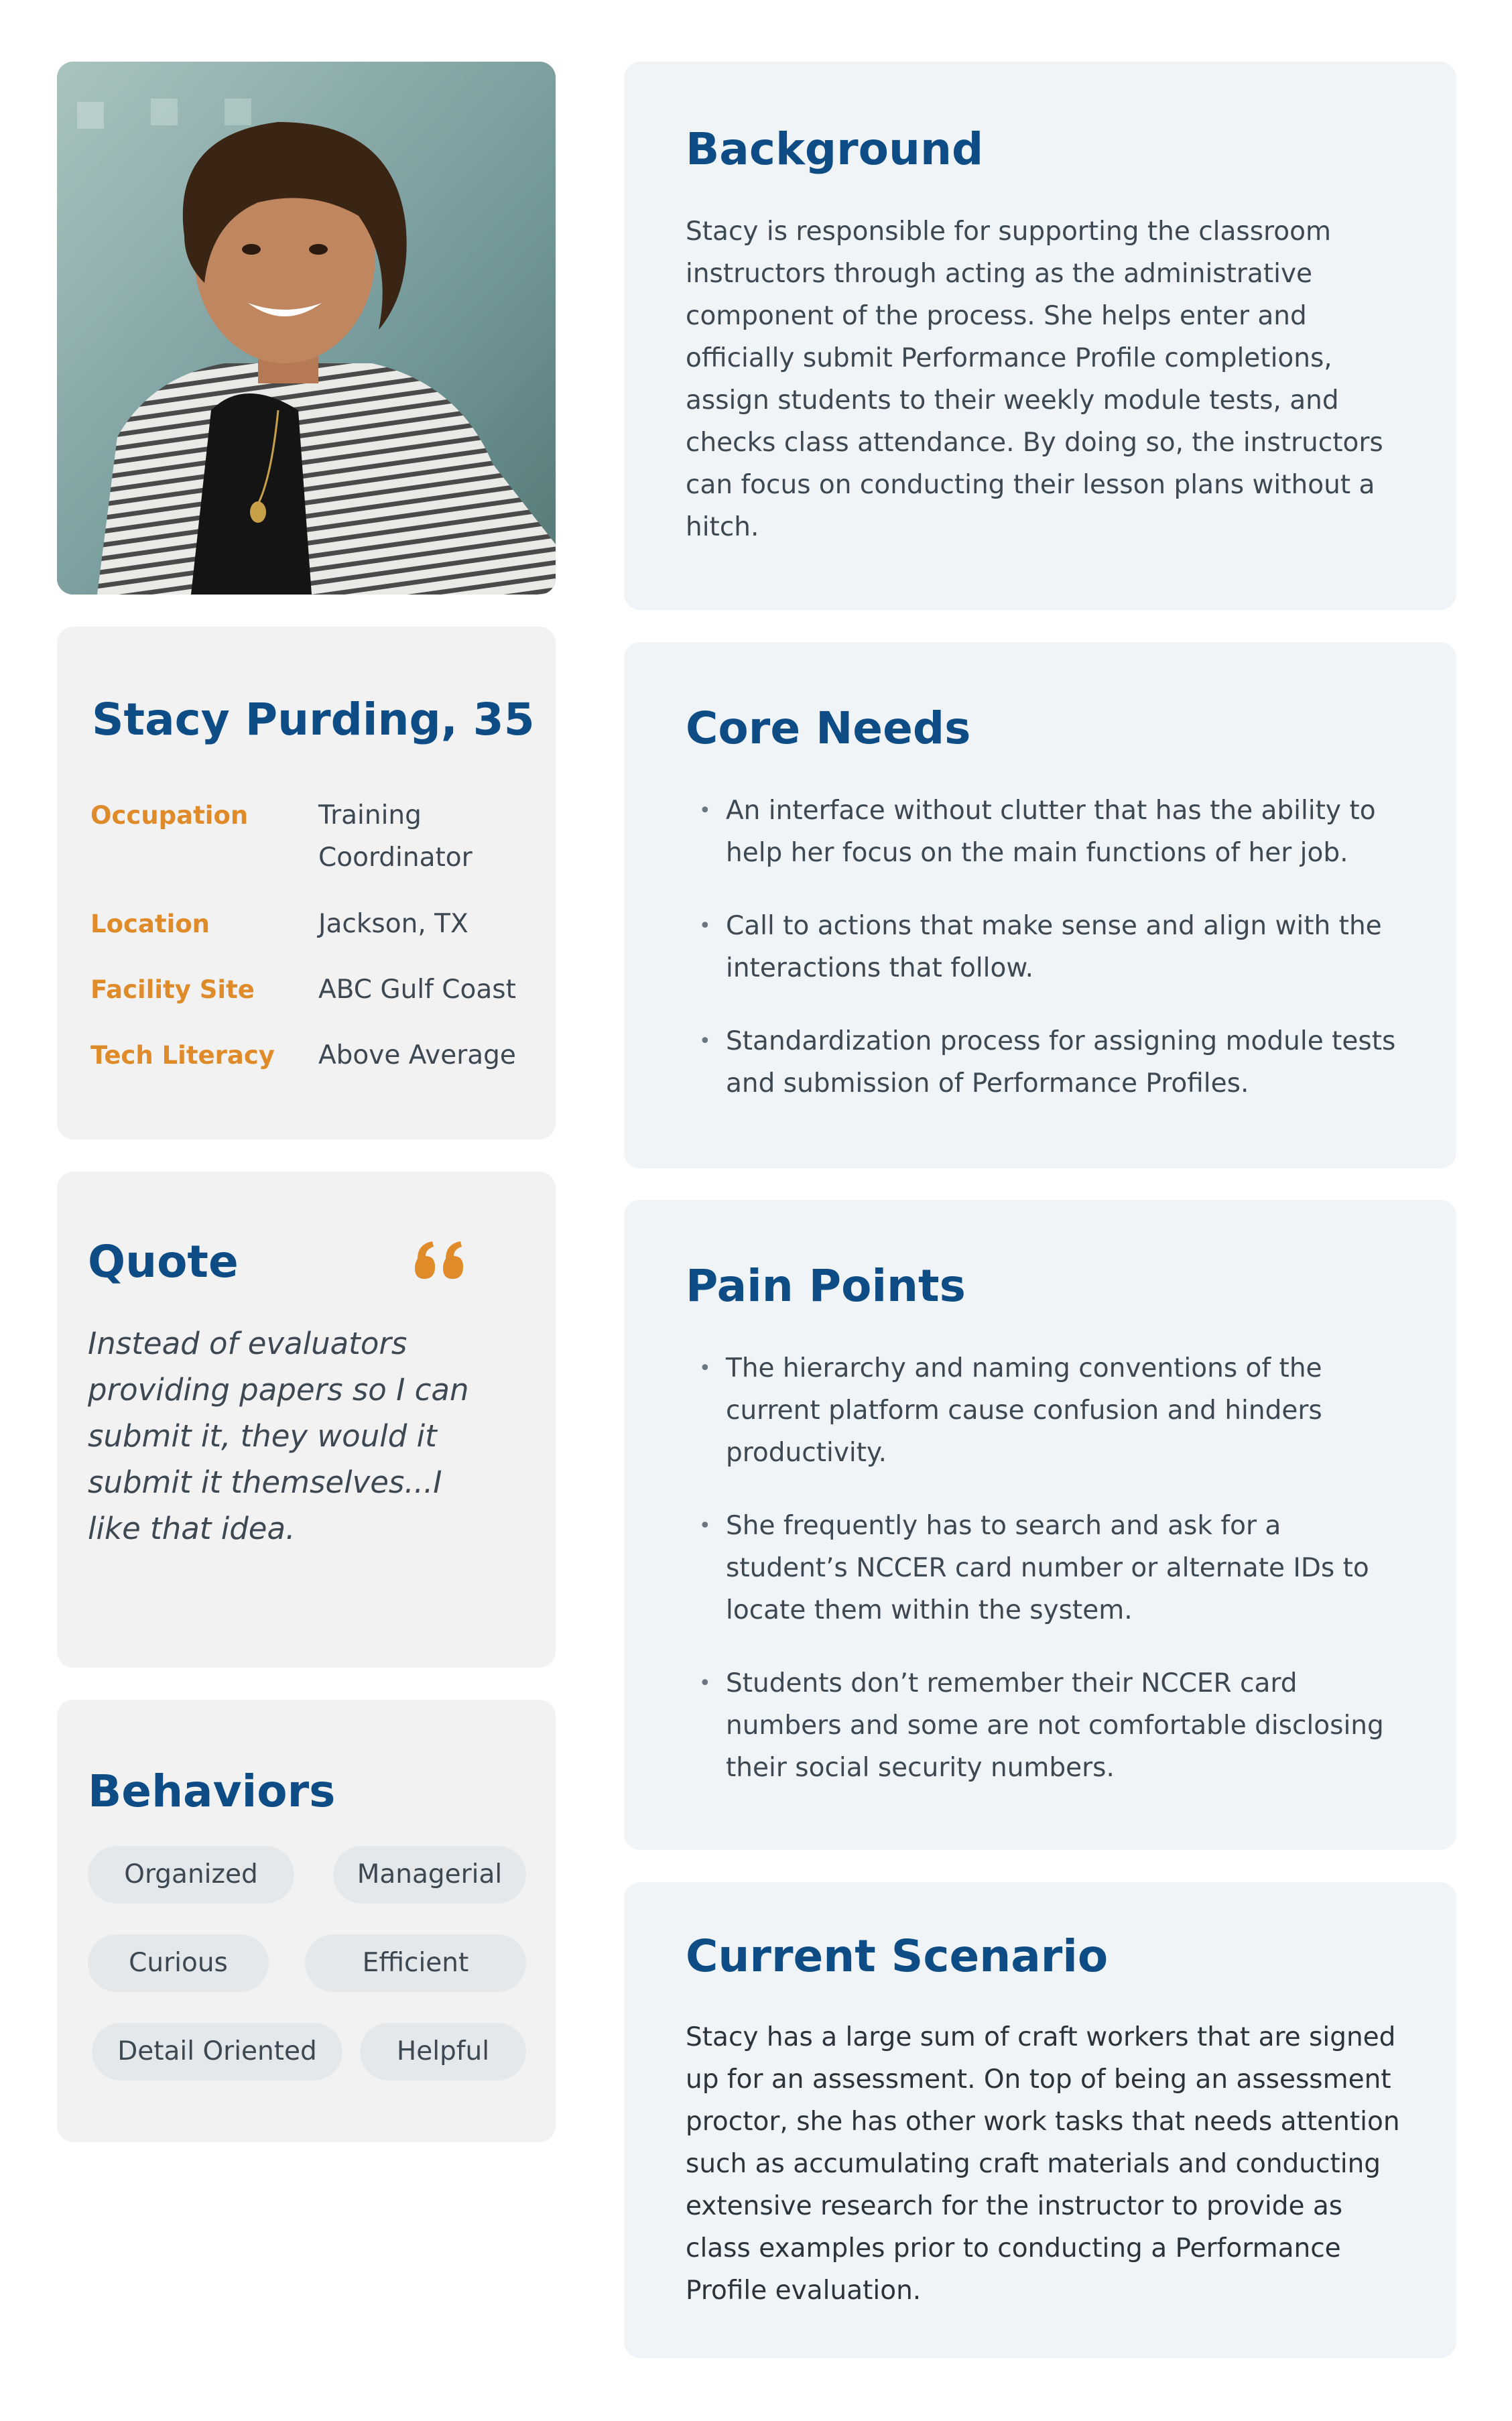 Image resolution: width=1512 pixels, height=2421 pixels. I want to click on behavior-tag: Efficient, so click(415, 1963).